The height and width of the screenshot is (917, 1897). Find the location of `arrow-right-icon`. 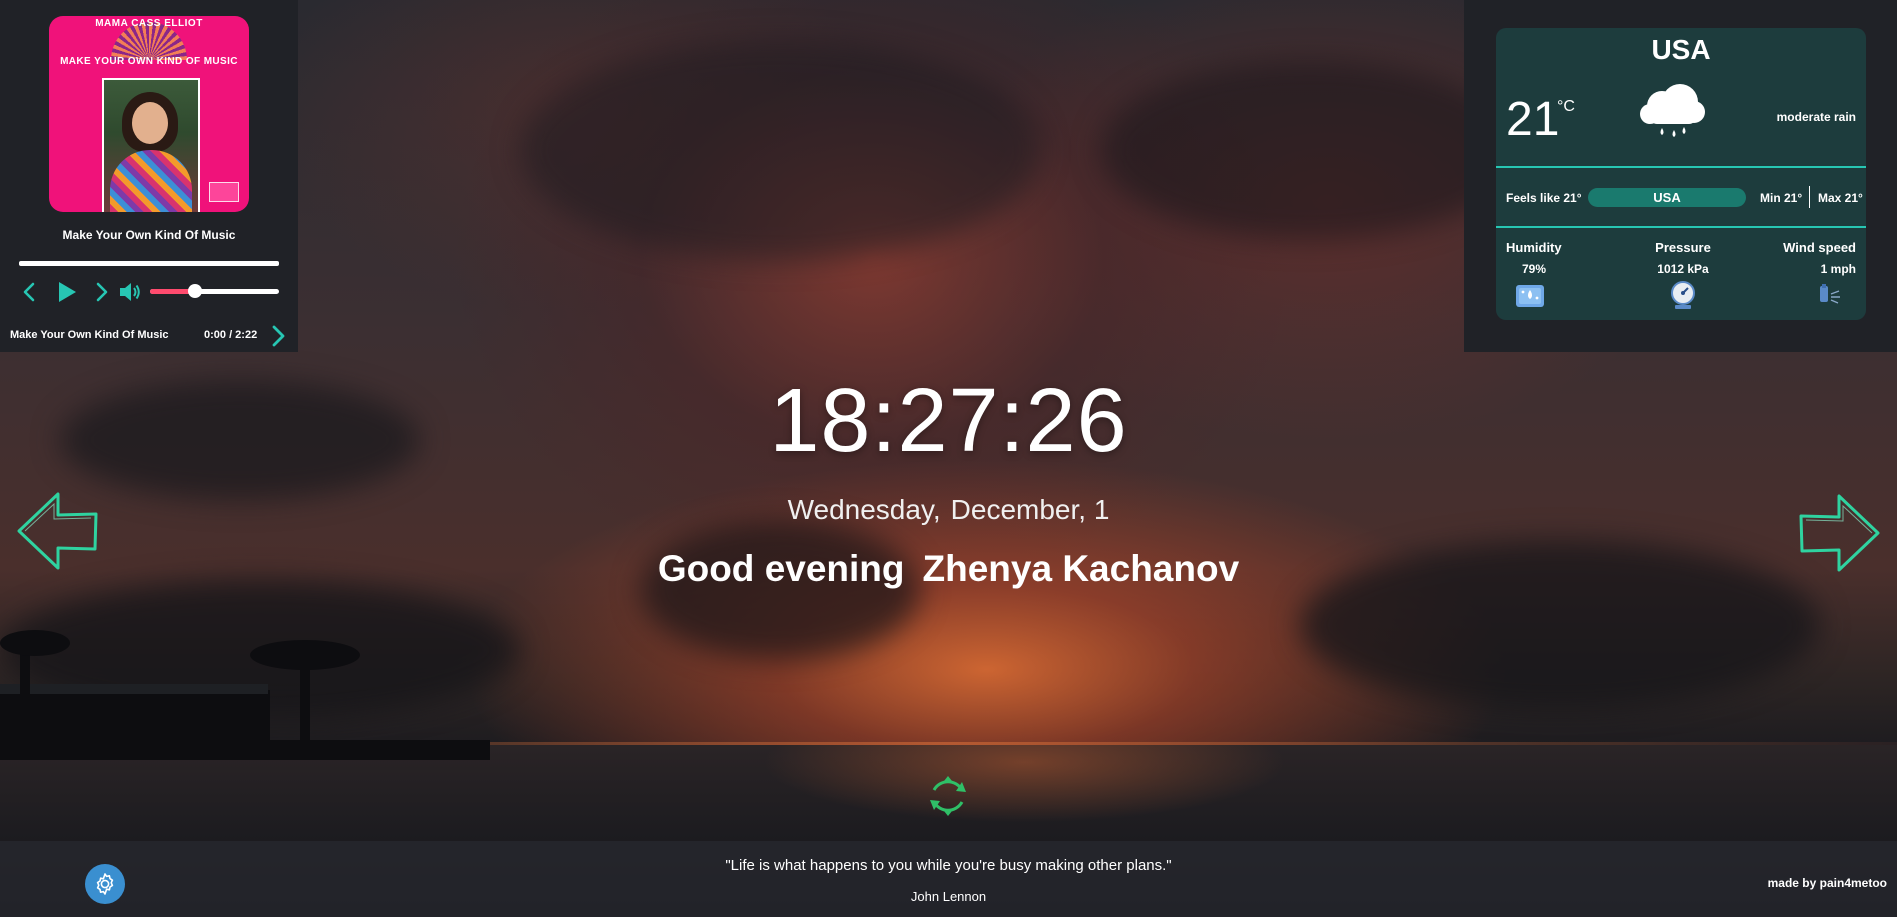

arrow-right-icon is located at coordinates (1839, 533).